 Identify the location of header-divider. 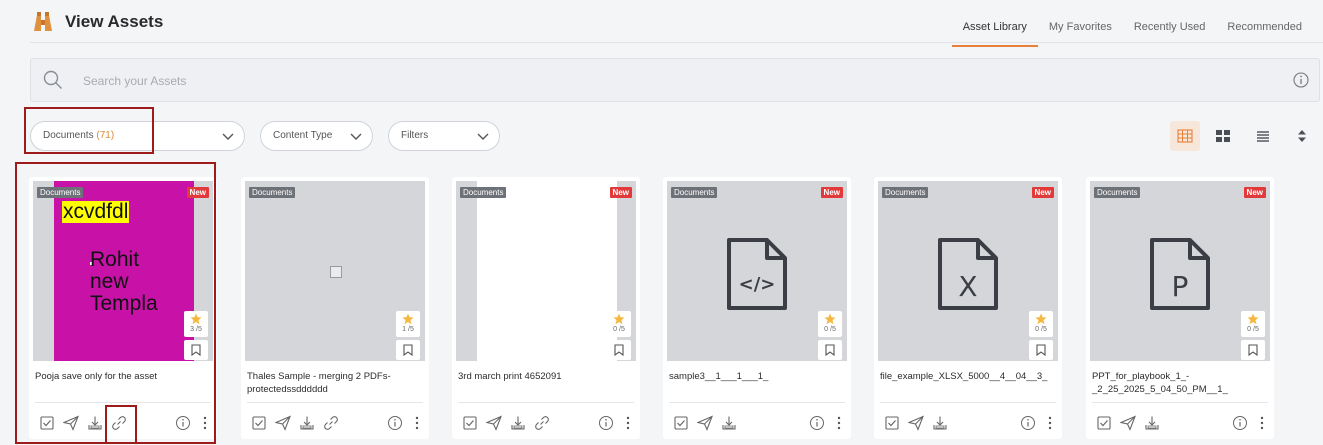
(676, 42).